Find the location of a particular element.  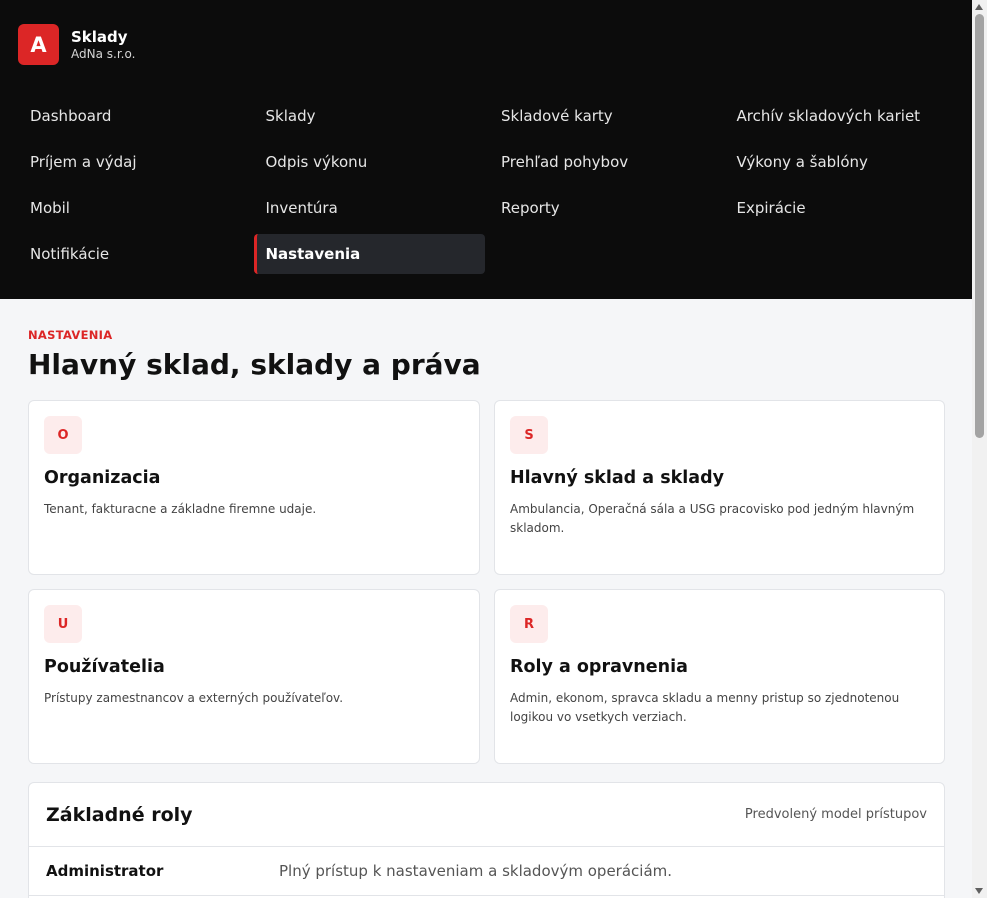

brand-text: Sklady AdNa s.r.o. is located at coordinates (103, 45).